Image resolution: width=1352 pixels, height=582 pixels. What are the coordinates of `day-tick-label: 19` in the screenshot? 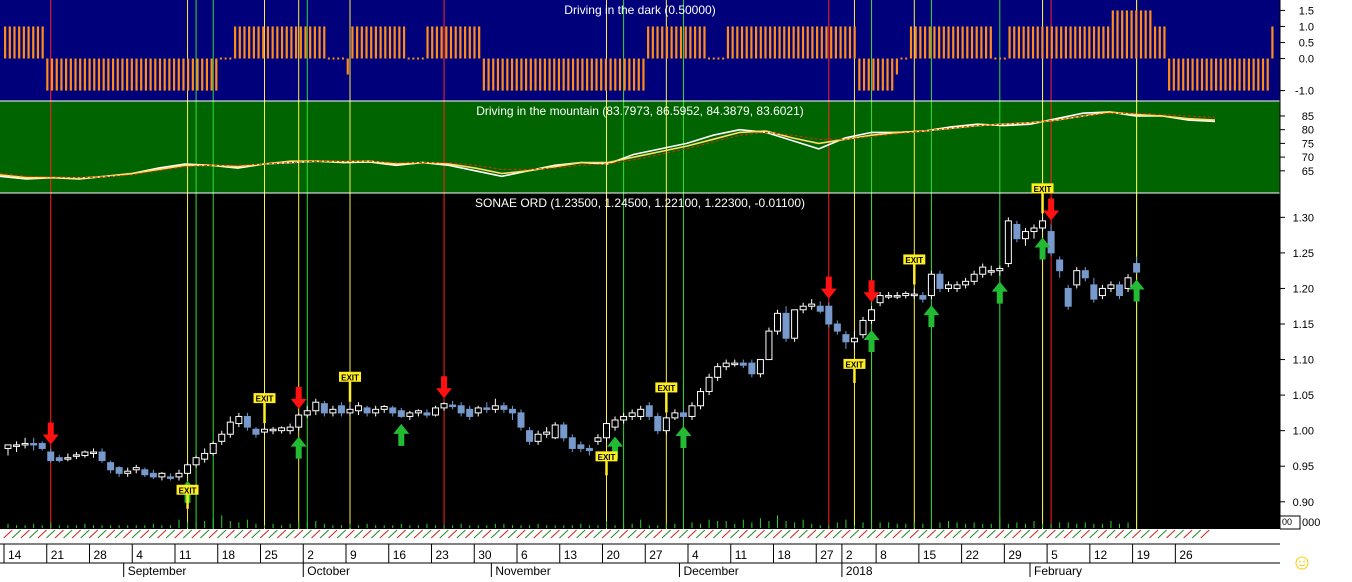 It's located at (1144, 555).